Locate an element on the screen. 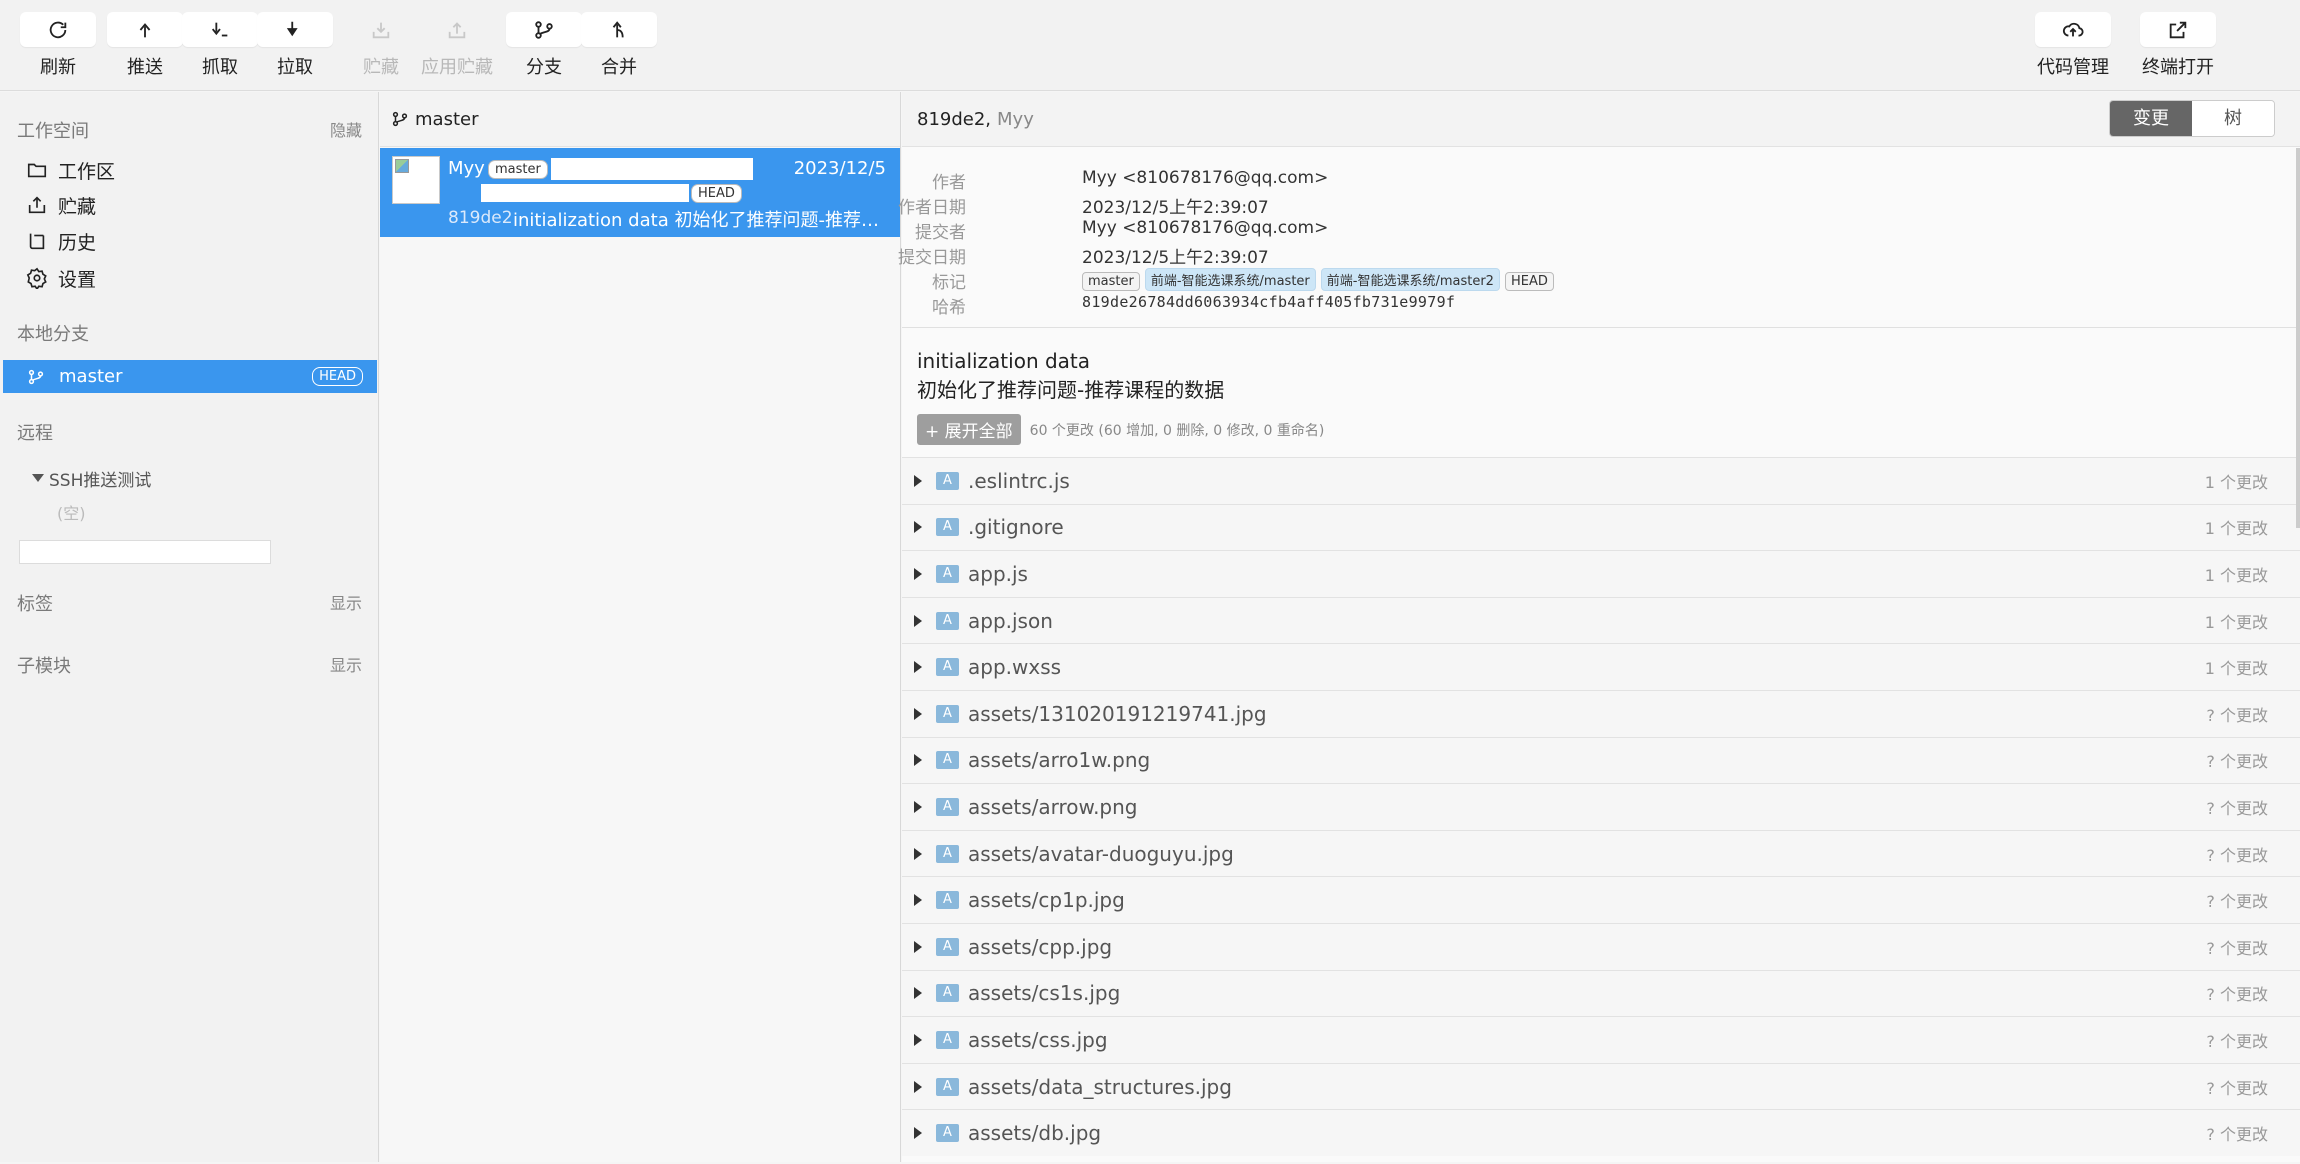  branch-item-master: master HEAD is located at coordinates (190, 376).